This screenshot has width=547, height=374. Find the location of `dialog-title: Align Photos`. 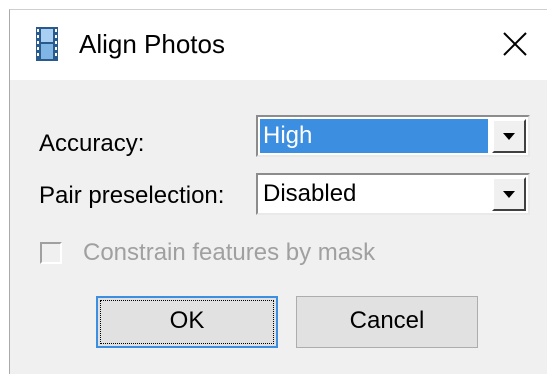

dialog-title: Align Photos is located at coordinates (152, 44).